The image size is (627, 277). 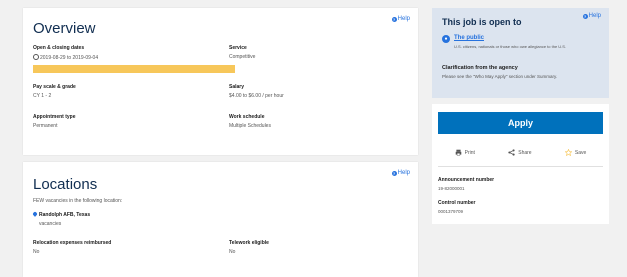 I want to click on pay-field: Pay scale & grade CY 1 - 2, so click(x=54, y=91).